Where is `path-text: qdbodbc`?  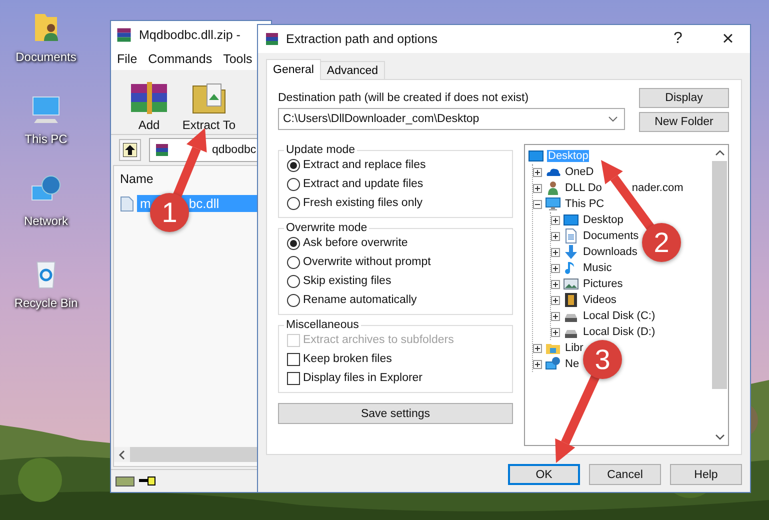
path-text: qdbodbc is located at coordinates (234, 150).